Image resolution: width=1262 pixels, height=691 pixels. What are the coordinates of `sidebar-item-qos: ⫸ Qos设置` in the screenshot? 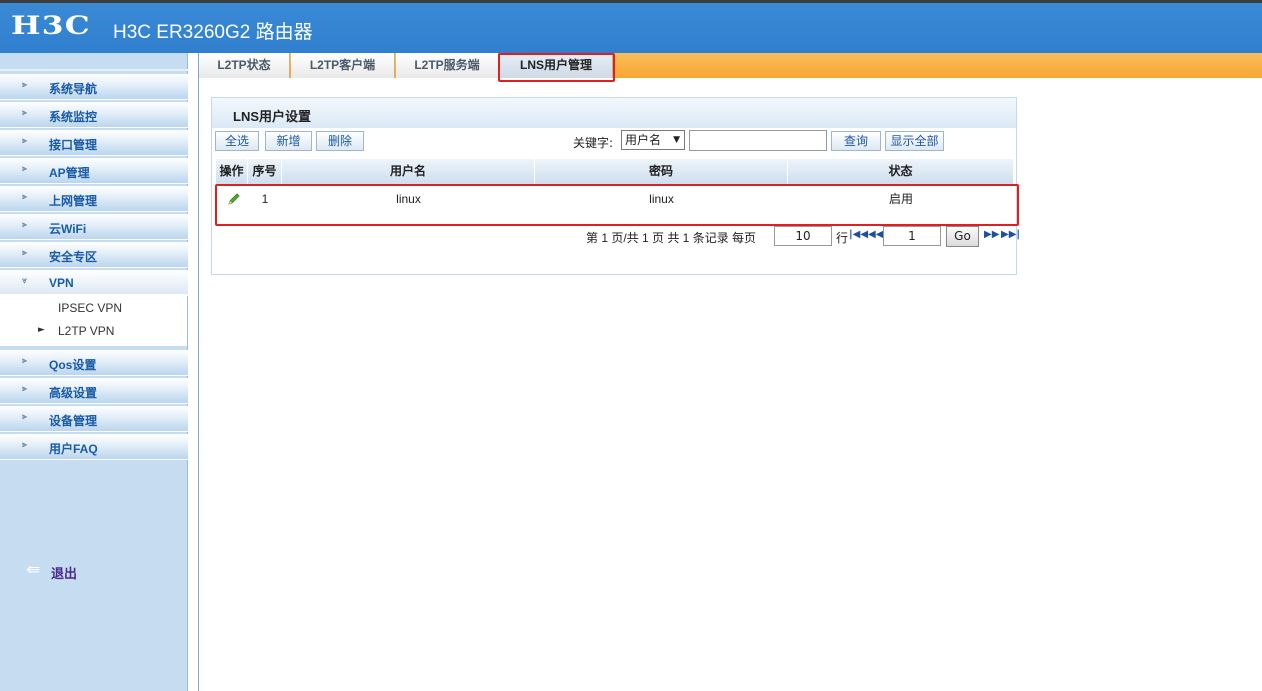 It's located at (94, 363).